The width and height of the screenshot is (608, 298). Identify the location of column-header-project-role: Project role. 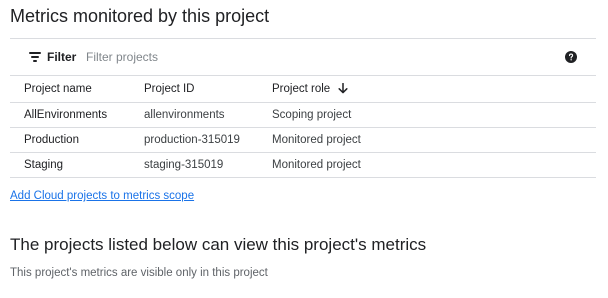
(427, 89).